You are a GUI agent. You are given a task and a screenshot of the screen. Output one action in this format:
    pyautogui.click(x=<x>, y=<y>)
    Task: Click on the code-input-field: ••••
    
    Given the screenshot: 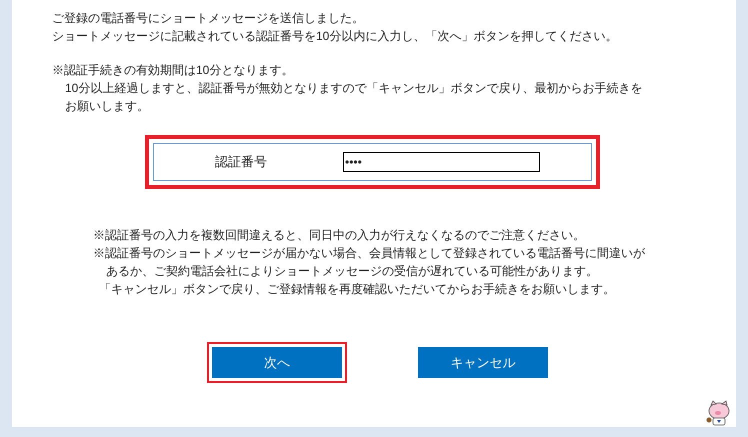 What is the action you would take?
    pyautogui.click(x=441, y=162)
    